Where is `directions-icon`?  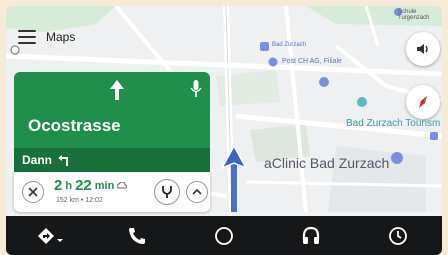
directions-icon is located at coordinates (50, 235).